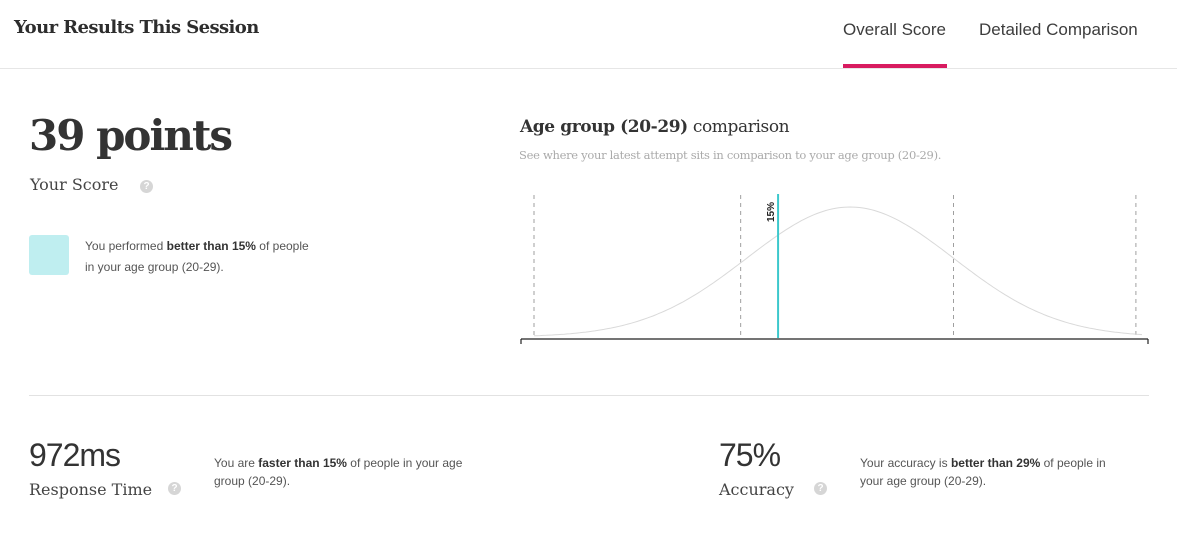  I want to click on tab-detailed-comparison: Detailed Comparison, so click(1058, 30).